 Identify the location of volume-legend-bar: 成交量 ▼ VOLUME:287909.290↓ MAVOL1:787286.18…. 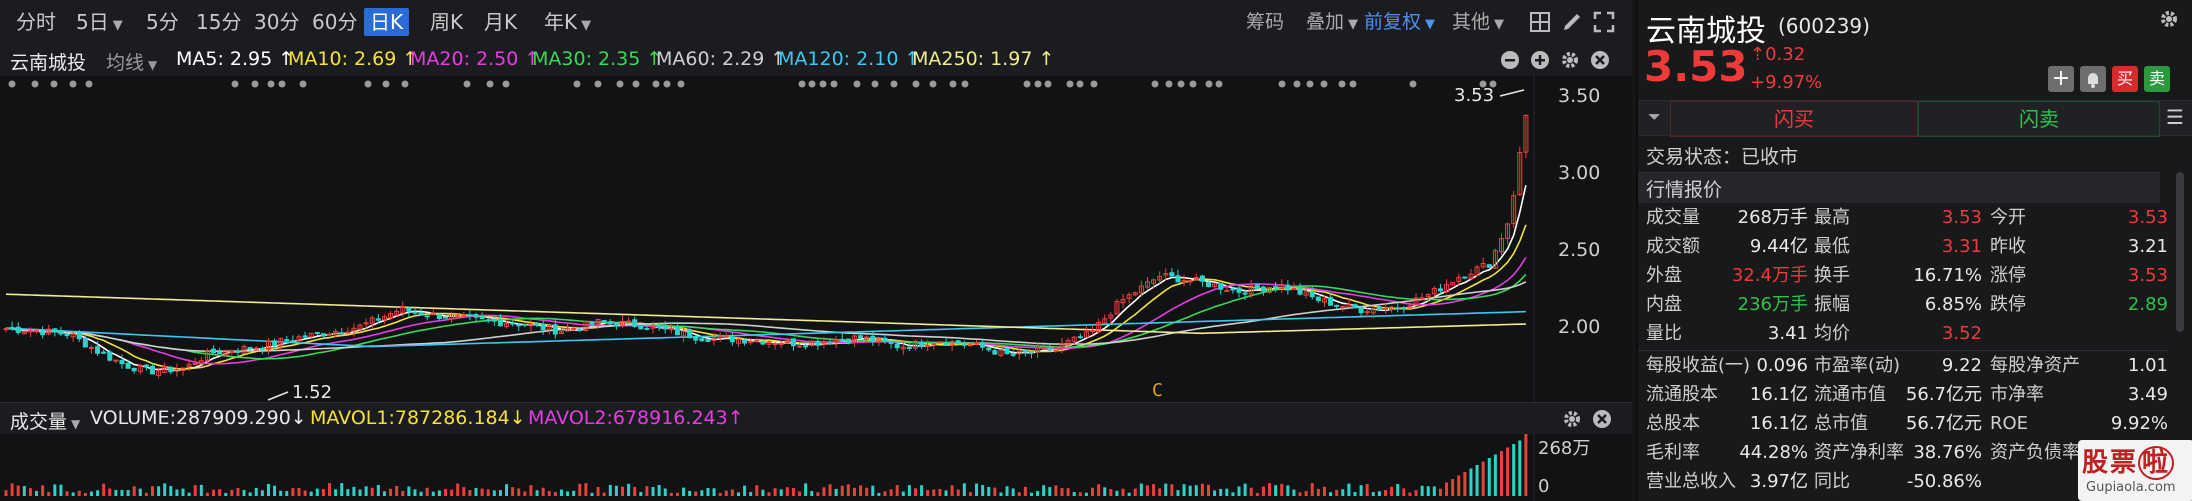
(816, 418).